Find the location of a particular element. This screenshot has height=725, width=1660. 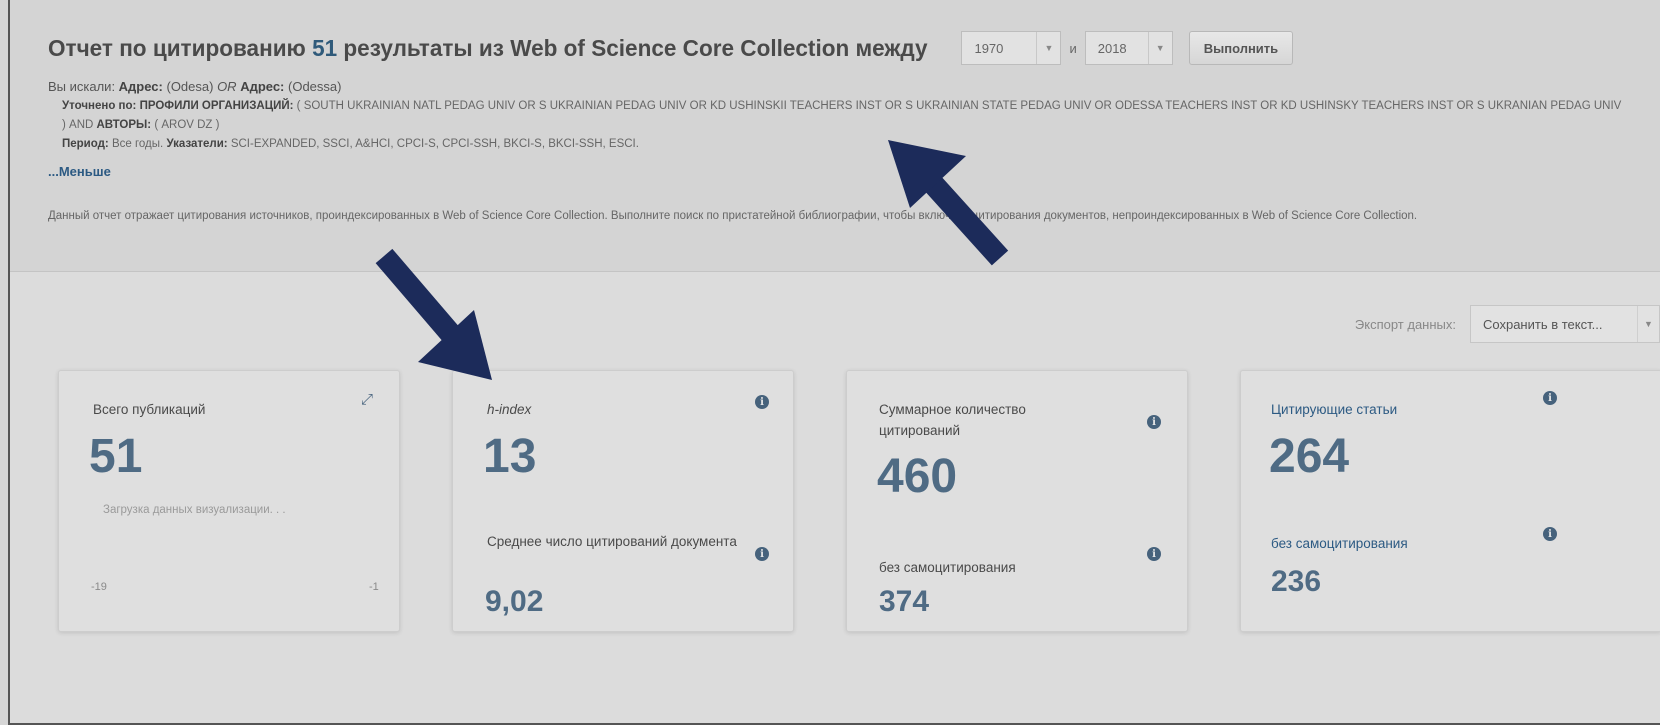

annotation-arrow-down is located at coordinates (433, 314).